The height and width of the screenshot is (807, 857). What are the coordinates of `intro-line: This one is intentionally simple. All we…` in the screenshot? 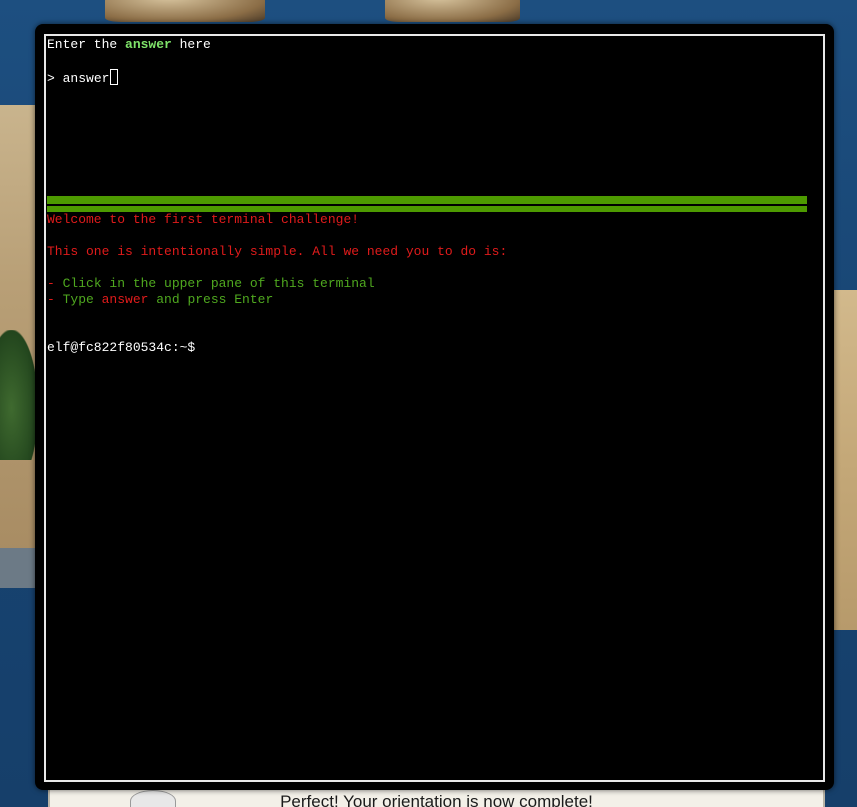 It's located at (277, 251).